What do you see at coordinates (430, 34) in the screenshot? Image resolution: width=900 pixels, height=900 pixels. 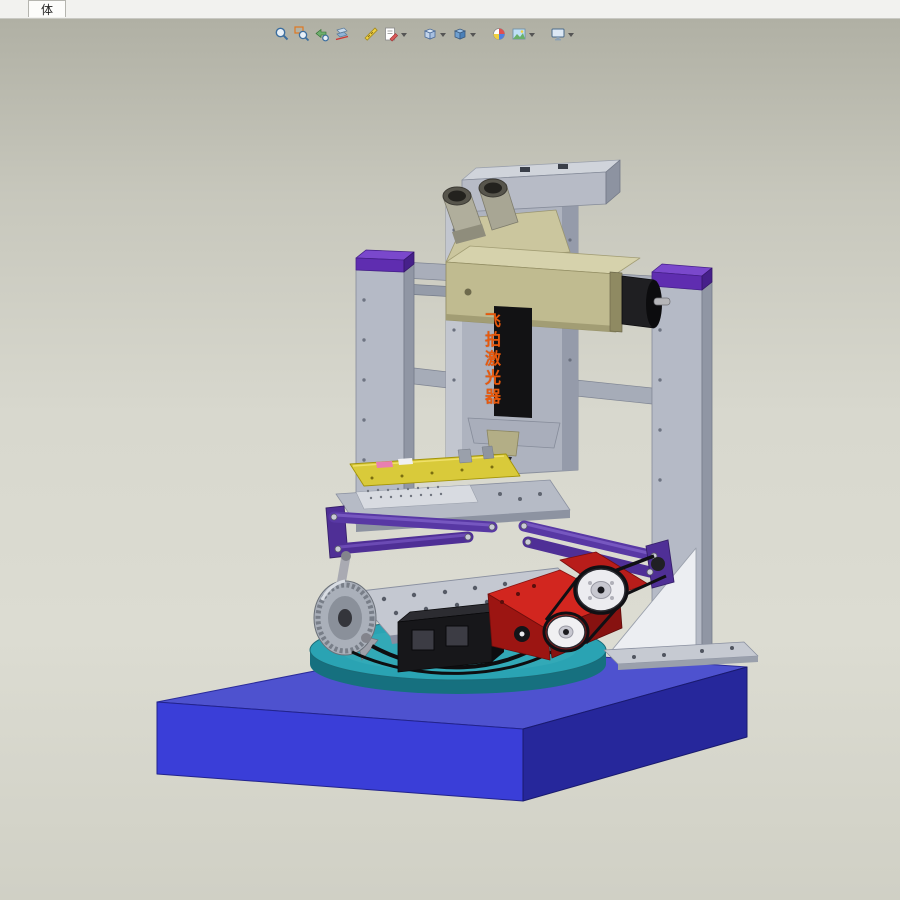 I see `view-orientation-icon` at bounding box center [430, 34].